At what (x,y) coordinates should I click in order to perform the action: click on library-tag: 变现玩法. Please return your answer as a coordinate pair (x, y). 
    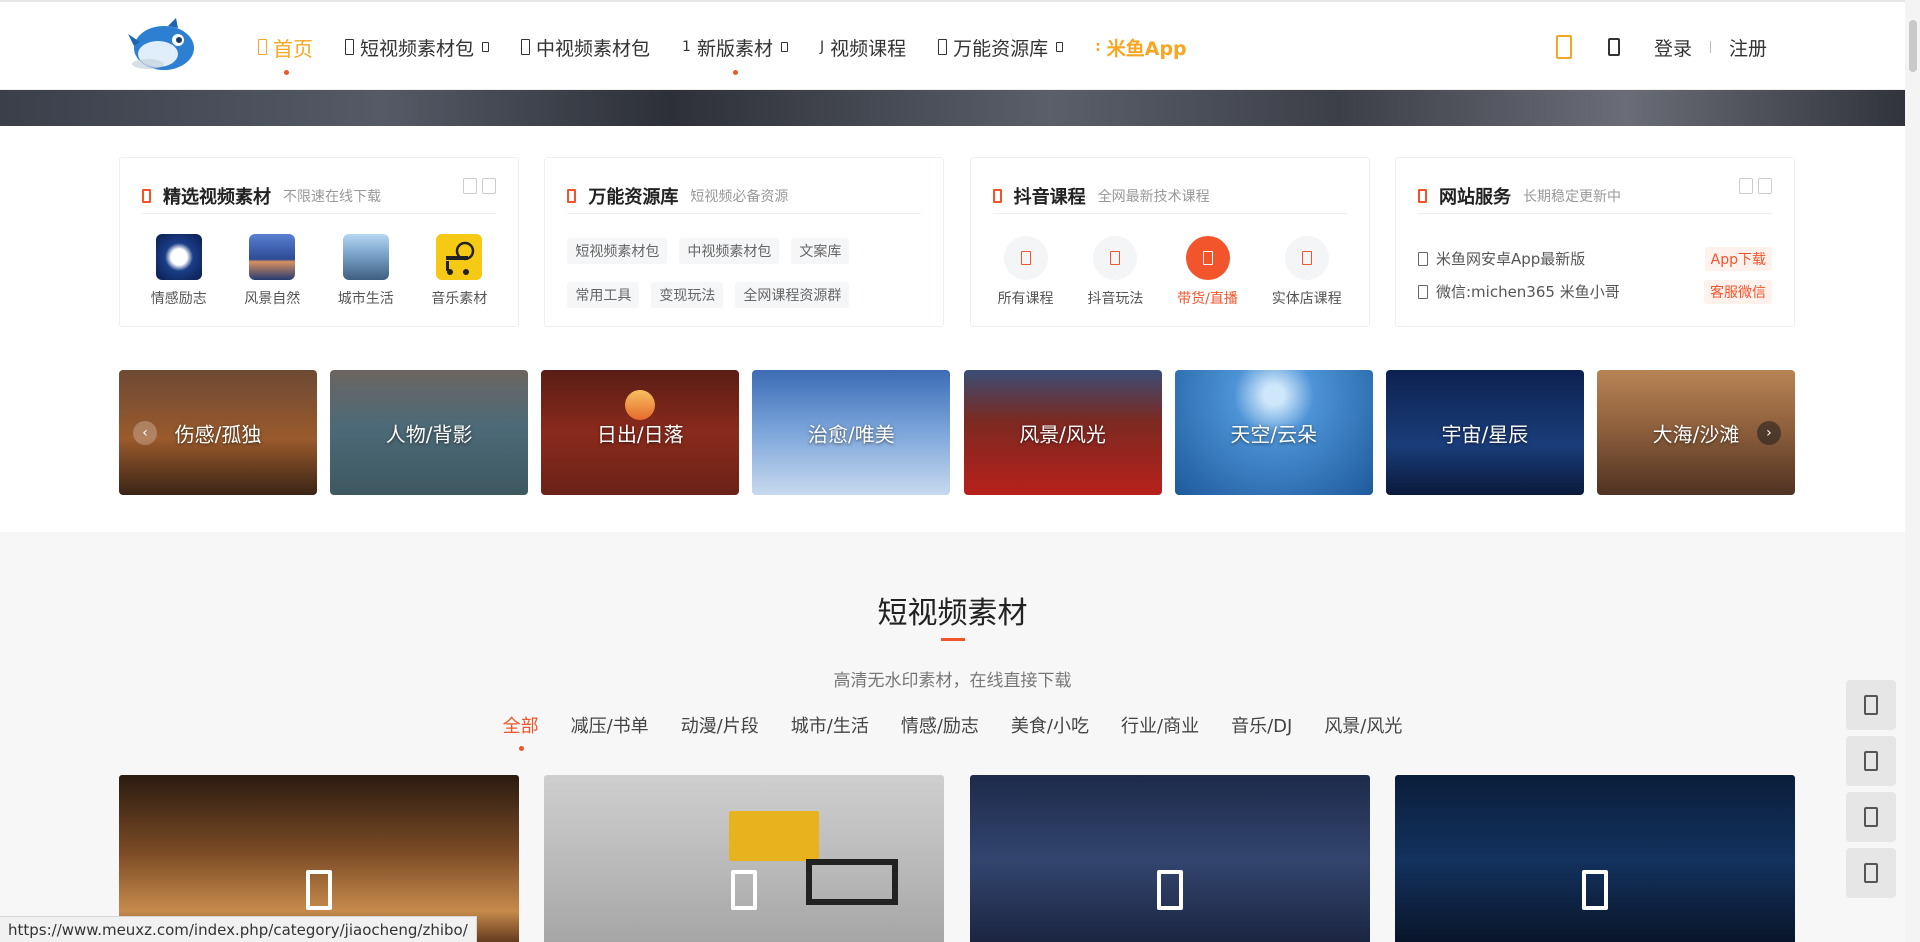
    Looking at the image, I should click on (687, 295).